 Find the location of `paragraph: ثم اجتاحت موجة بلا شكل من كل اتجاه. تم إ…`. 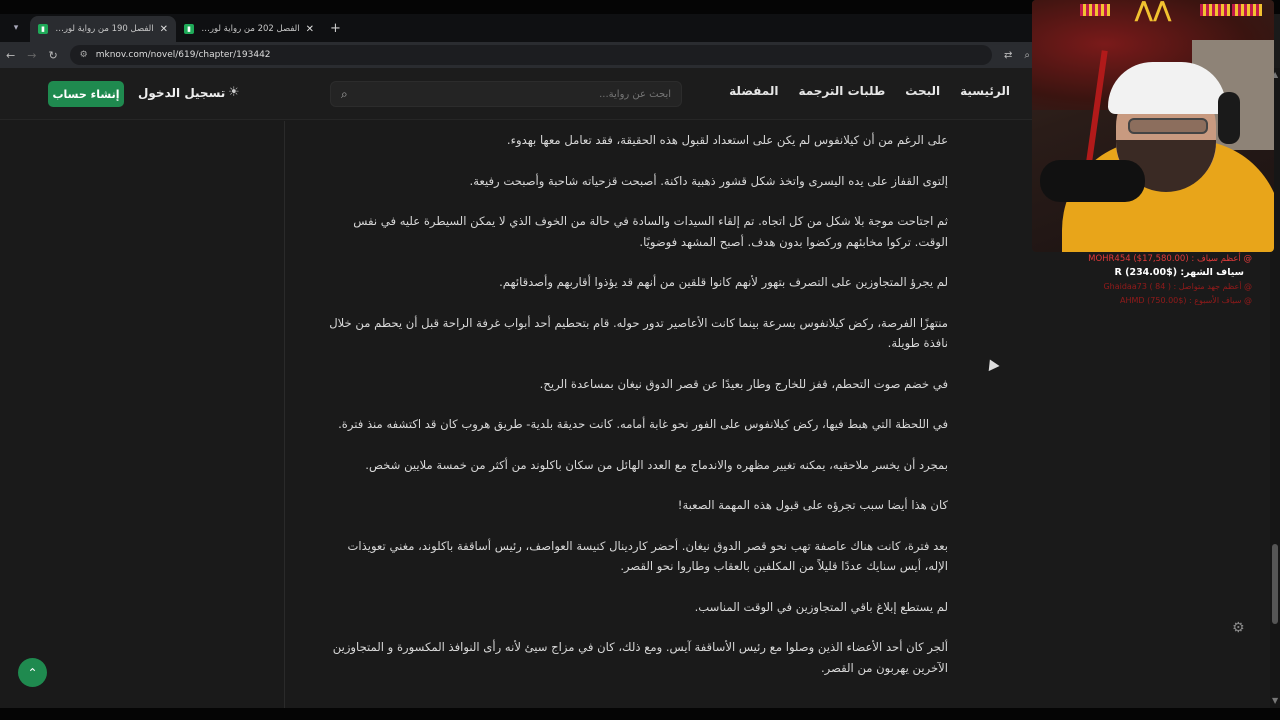

paragraph: ثم اجتاحت موجة بلا شكل من كل اتجاه. تم إ… is located at coordinates (650, 231).